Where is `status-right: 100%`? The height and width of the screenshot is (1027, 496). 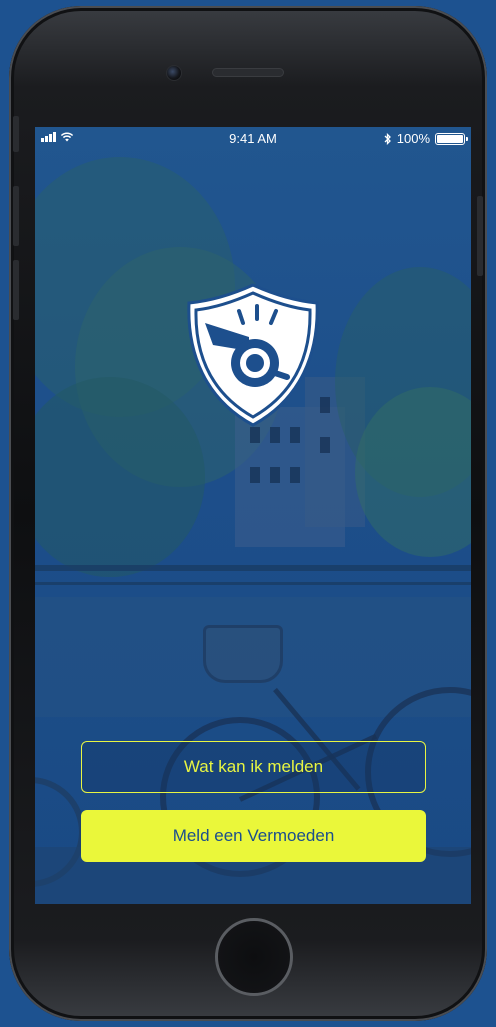 status-right: 100% is located at coordinates (426, 138).